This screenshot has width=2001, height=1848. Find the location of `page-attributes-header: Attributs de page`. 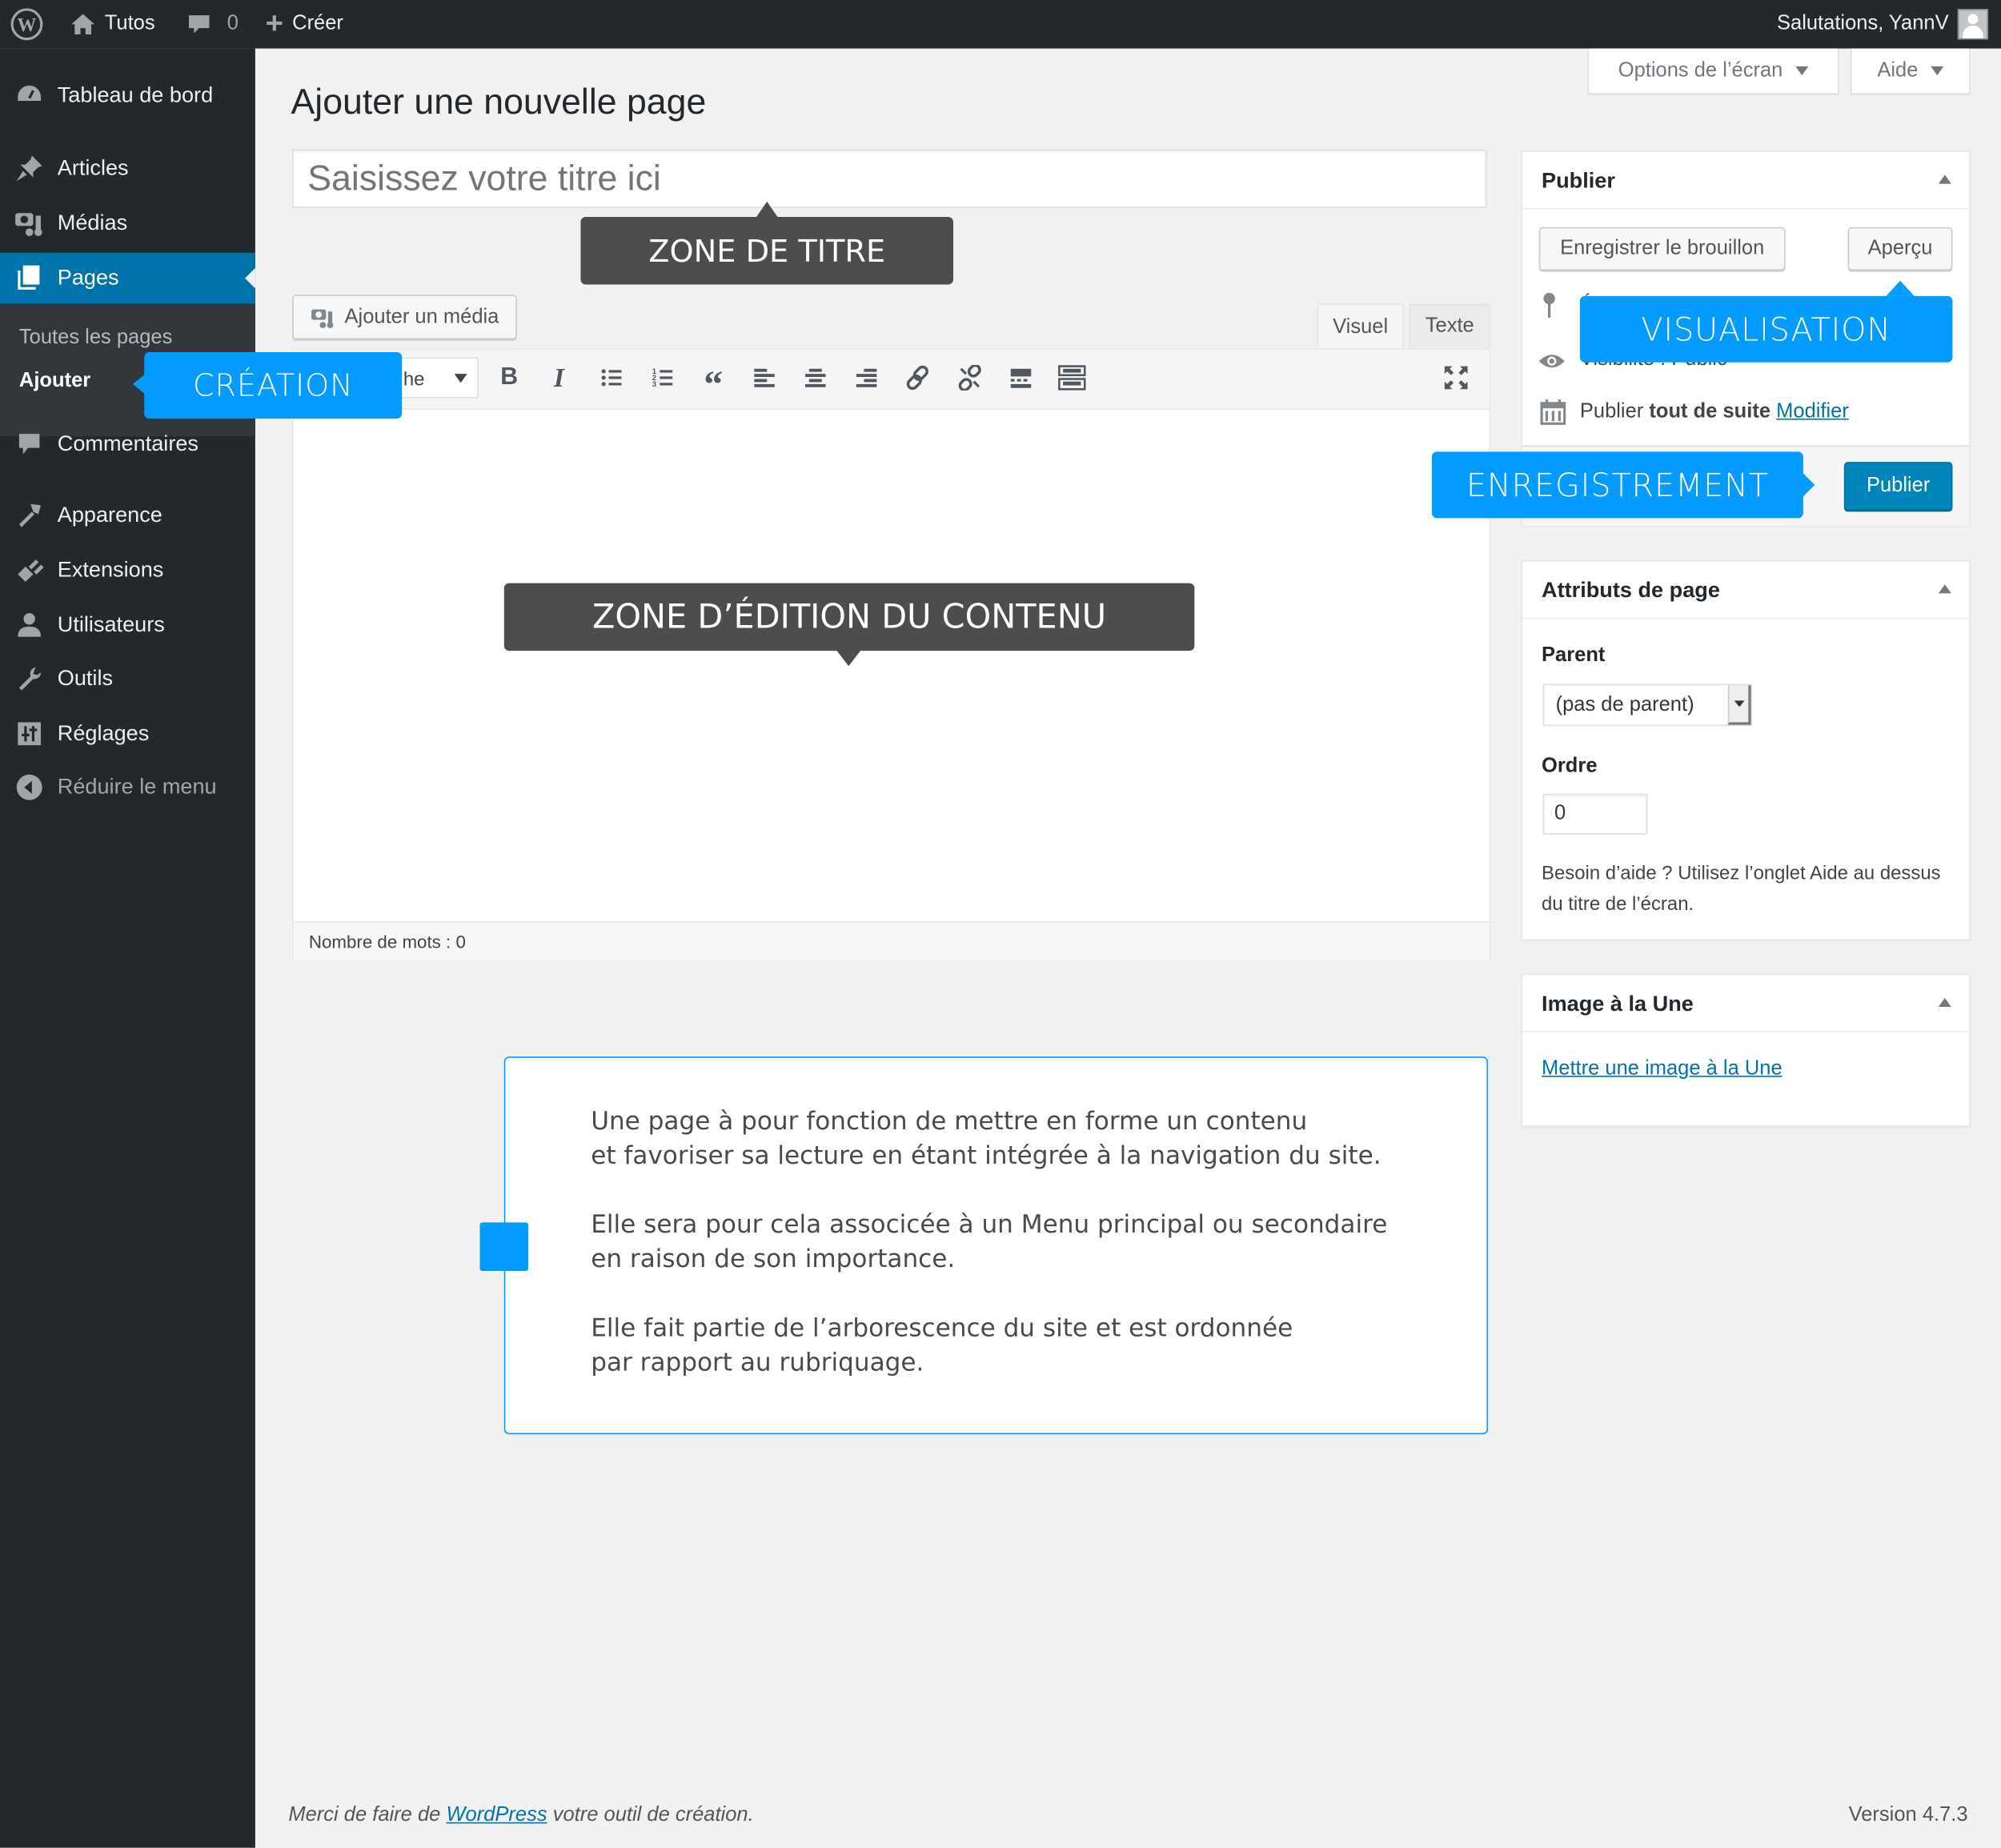

page-attributes-header: Attributs de page is located at coordinates (1746, 590).